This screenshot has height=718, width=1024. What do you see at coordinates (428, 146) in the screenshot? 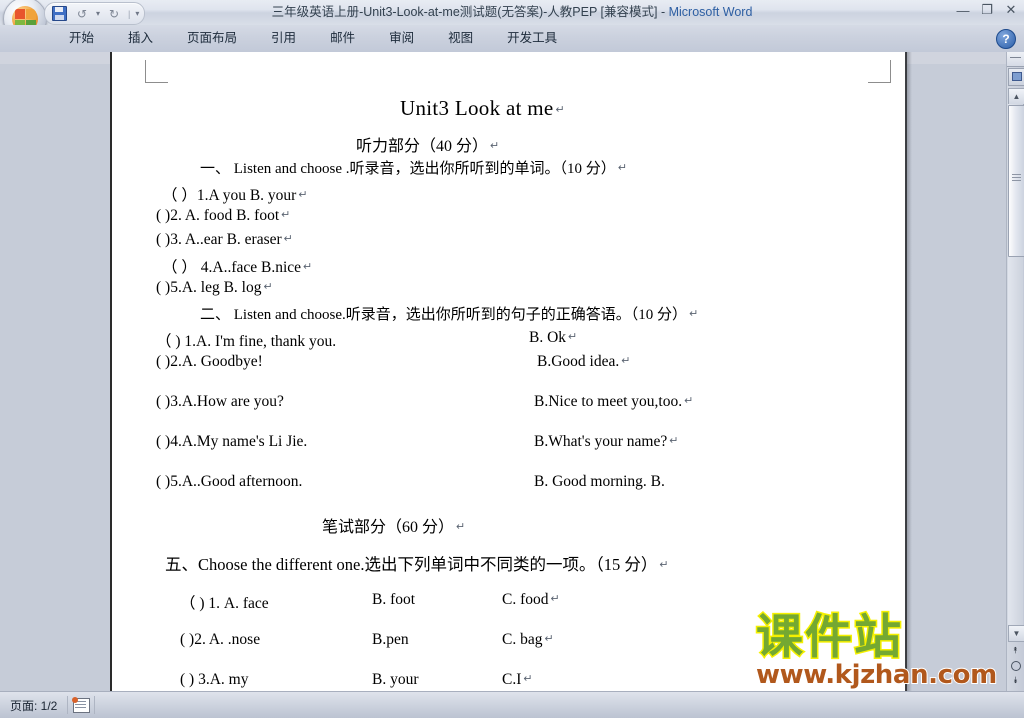
I see `listening-section-heading: 听力部分（40 分） ↵` at bounding box center [428, 146].